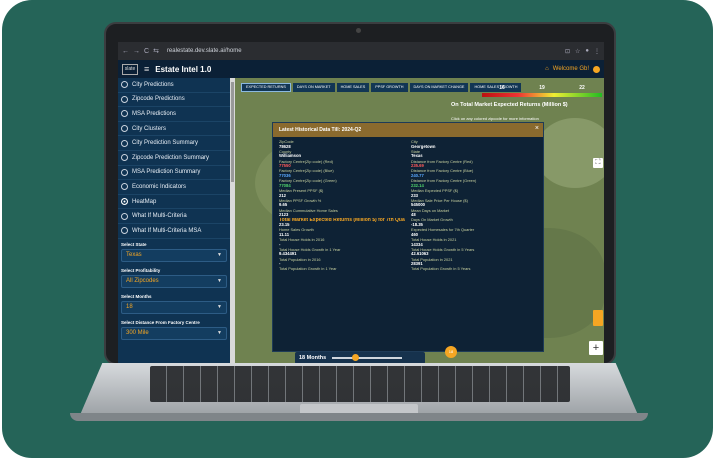 This screenshot has height=460, width=714. I want to click on months-select: 18 ▼, so click(174, 307).